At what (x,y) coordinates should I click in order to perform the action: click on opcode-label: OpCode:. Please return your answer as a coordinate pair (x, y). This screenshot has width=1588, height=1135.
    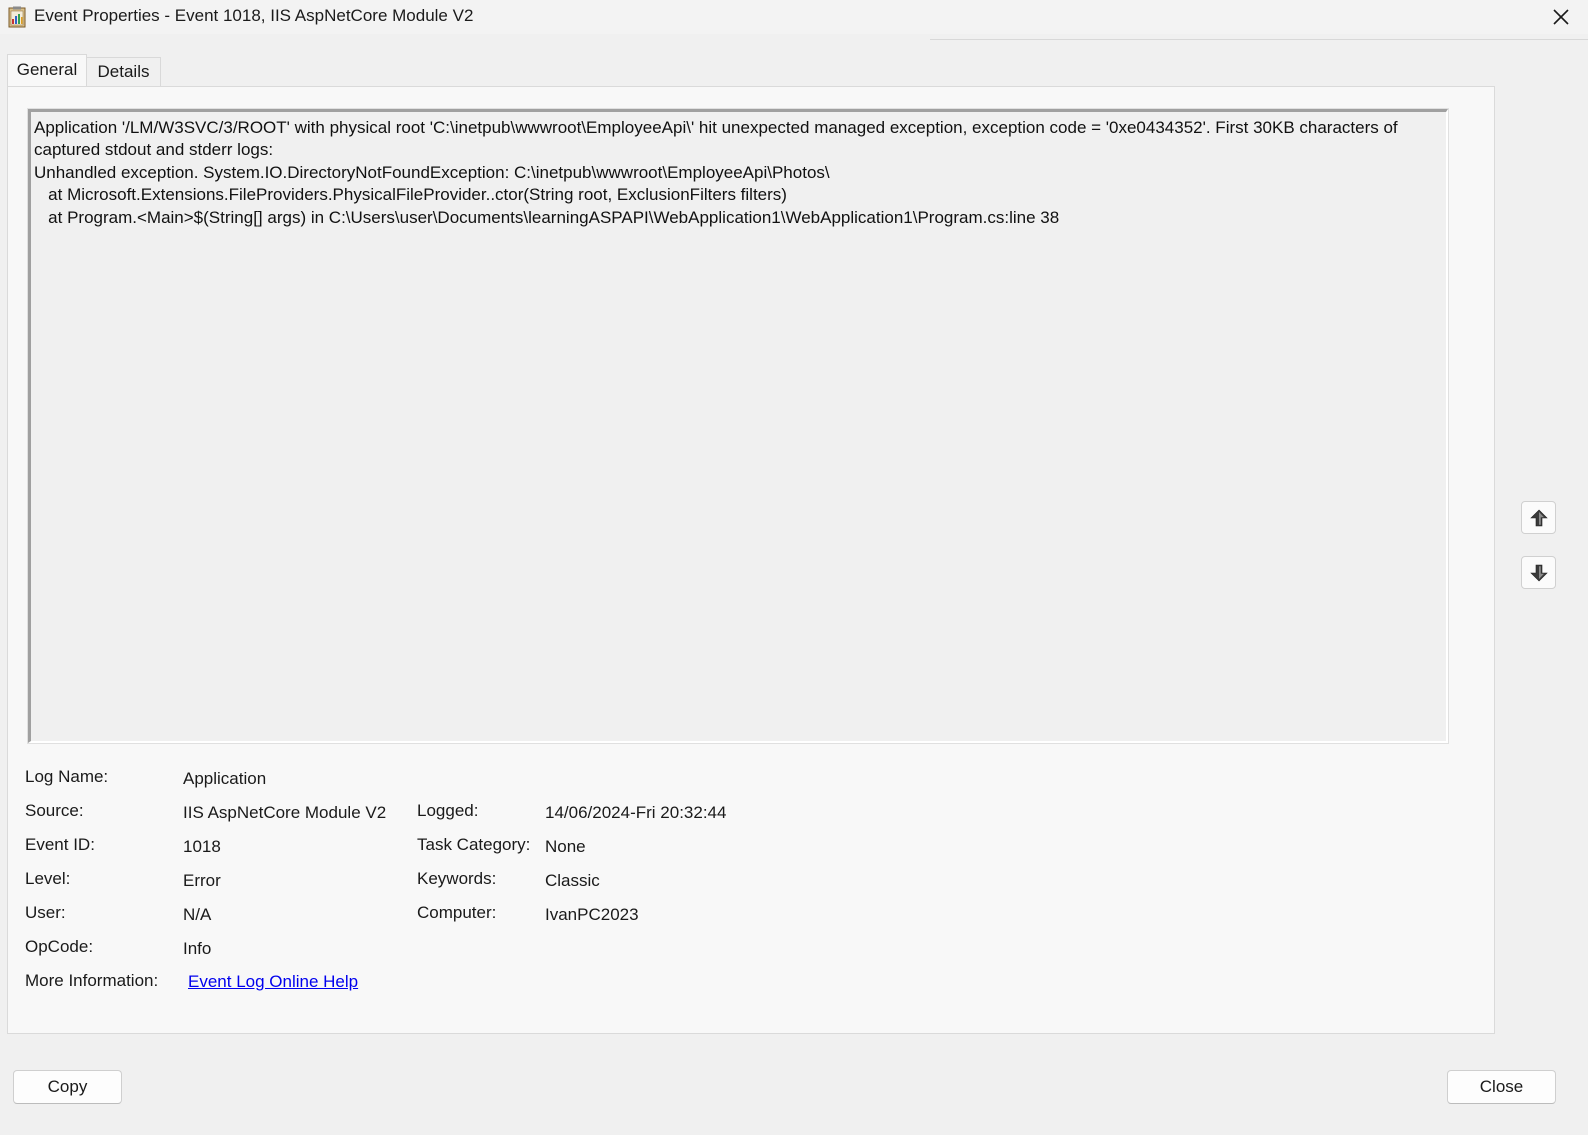
    Looking at the image, I should click on (59, 946).